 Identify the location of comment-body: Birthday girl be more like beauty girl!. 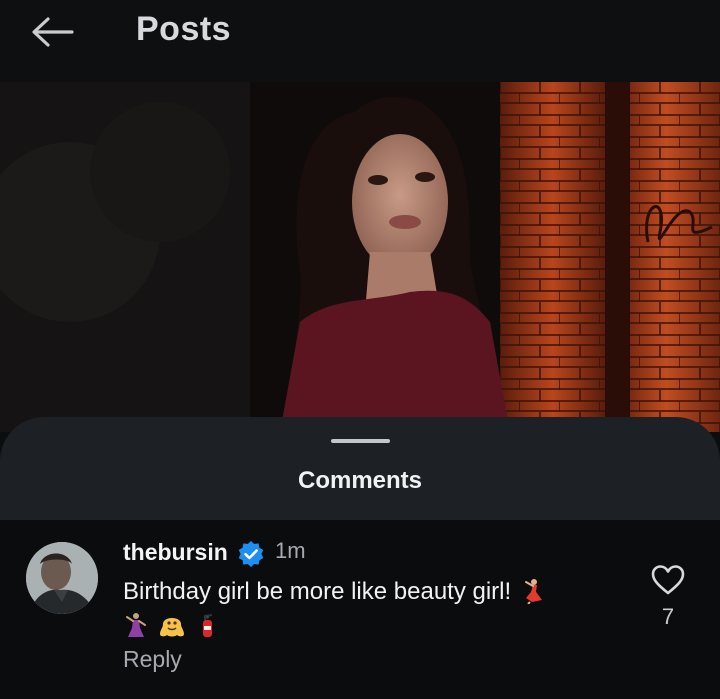
(358, 609).